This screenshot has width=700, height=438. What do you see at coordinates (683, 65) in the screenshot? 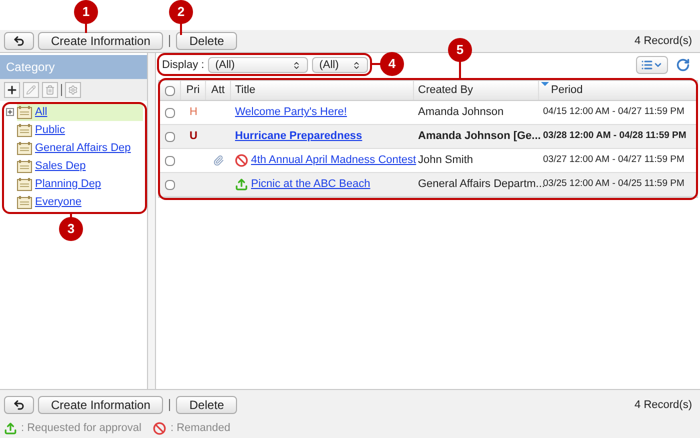
I see `refresh-icon` at bounding box center [683, 65].